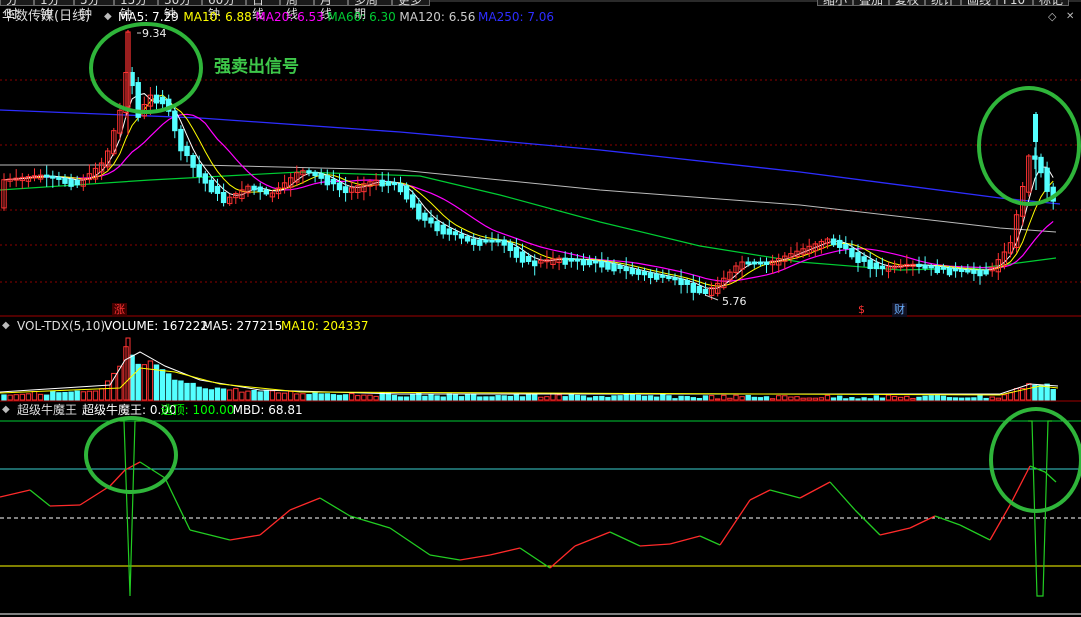  What do you see at coordinates (6, 326) in the screenshot?
I see `volume-chevron-icon: ◆` at bounding box center [6, 326].